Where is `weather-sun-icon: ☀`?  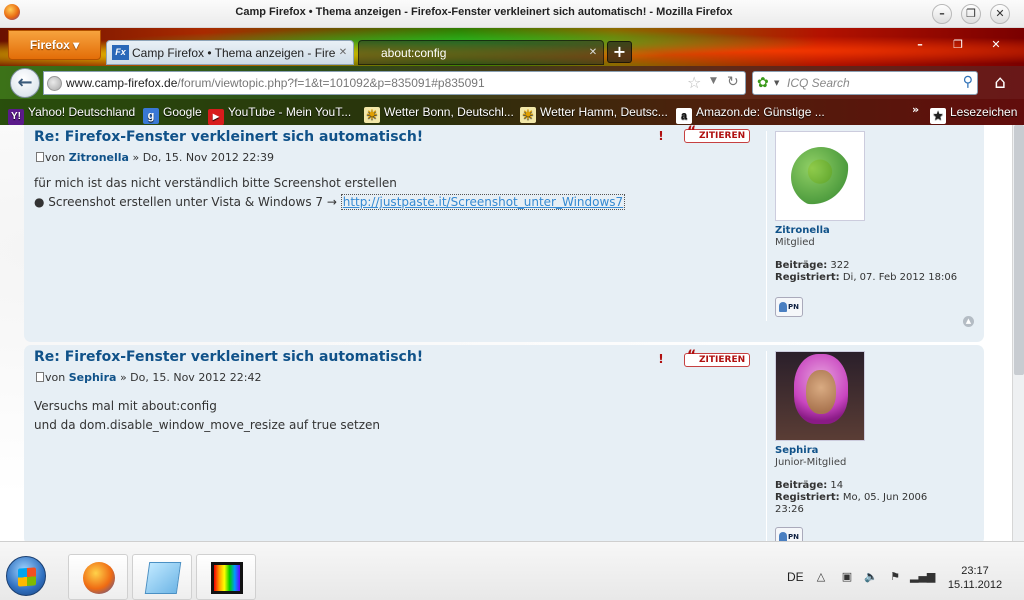
weather-sun-icon: ☀ is located at coordinates (528, 115).